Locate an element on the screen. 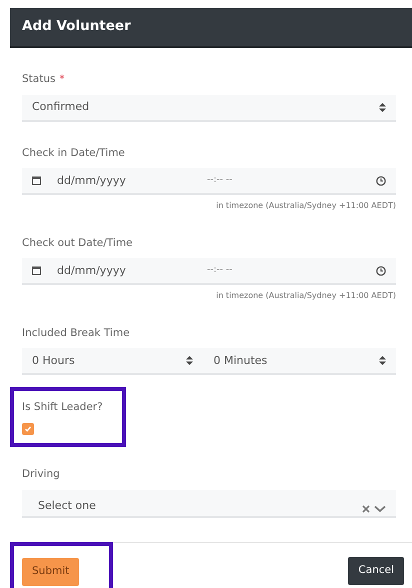 The image size is (412, 588). field-label: Driving is located at coordinates (41, 474).